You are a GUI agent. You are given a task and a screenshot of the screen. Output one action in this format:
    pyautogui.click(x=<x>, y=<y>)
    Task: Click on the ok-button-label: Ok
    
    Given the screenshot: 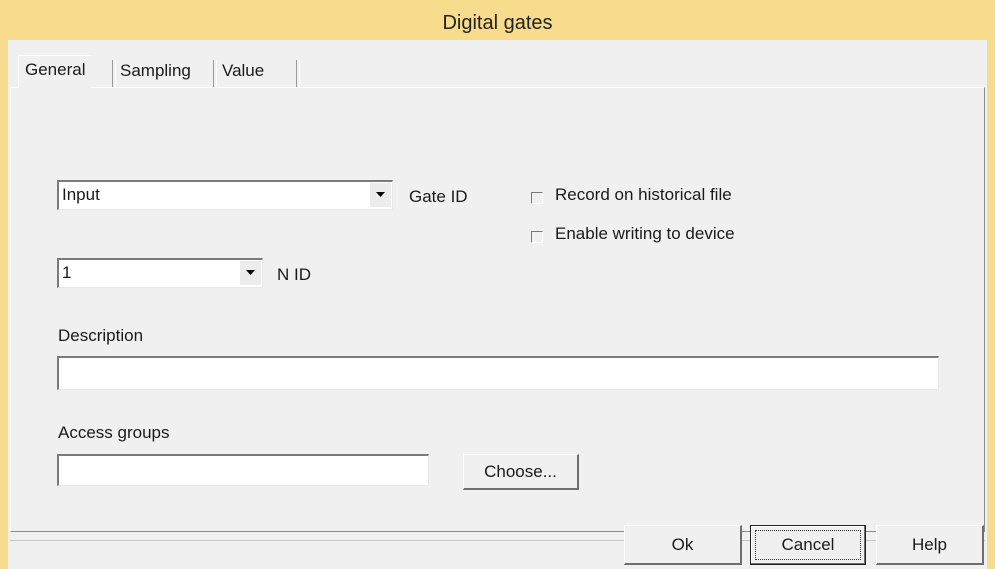 What is the action you would take?
    pyautogui.click(x=682, y=544)
    